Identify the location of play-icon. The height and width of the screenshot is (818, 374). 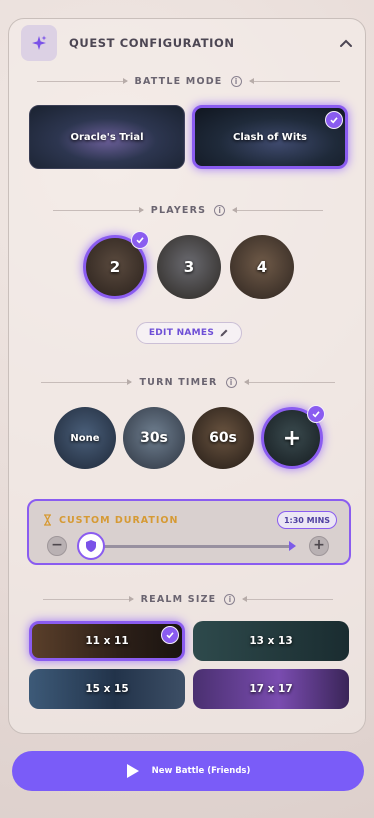
(132, 771).